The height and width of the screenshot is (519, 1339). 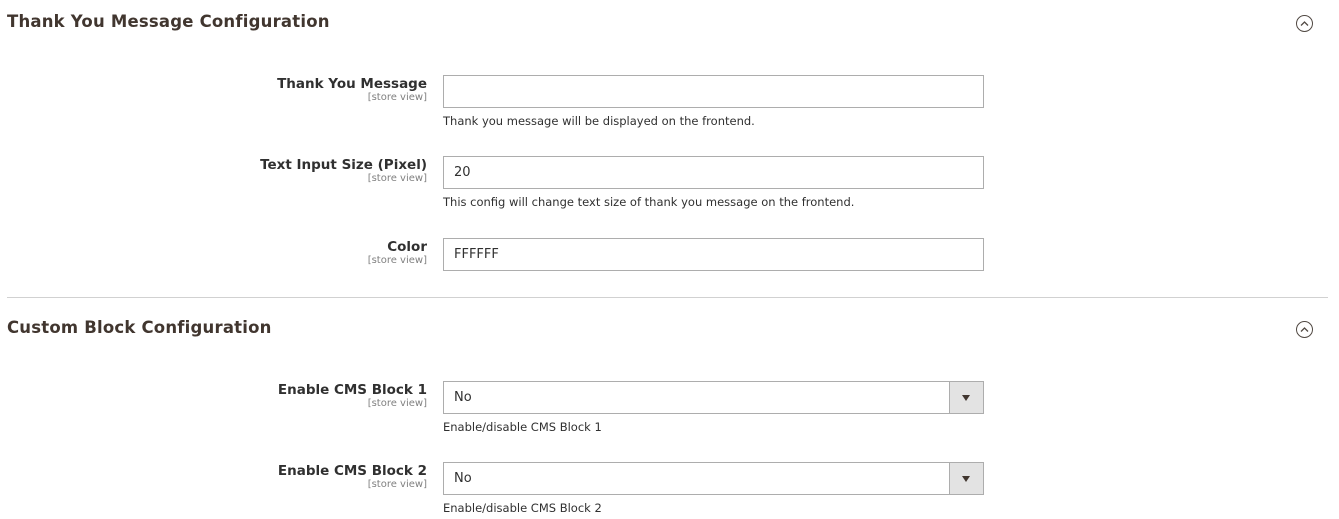 I want to click on field-label: Text Input Size (Pixel) [store view], so click(x=343, y=171).